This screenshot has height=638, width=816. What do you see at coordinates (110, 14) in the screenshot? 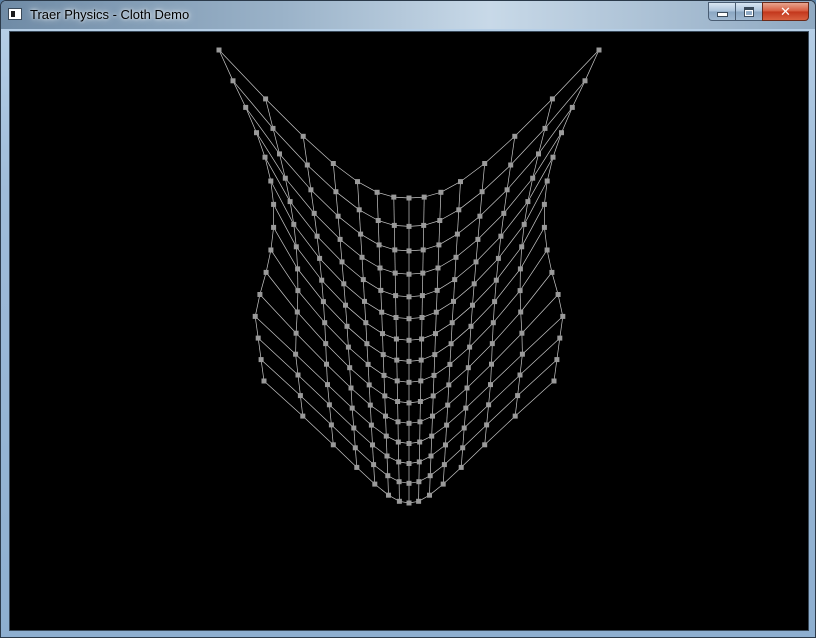
I see `window-title: Traer Physics - Cloth Demo` at bounding box center [110, 14].